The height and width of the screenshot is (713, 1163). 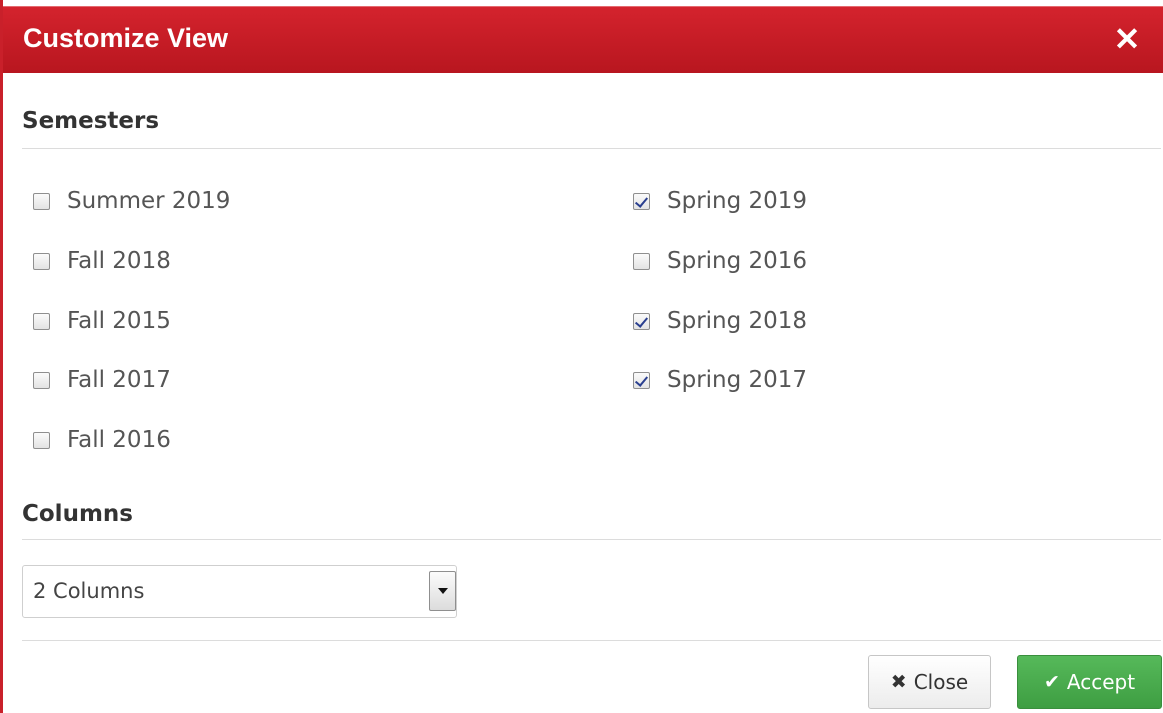 I want to click on semester-checkbox-spring-2017: Spring 2017, so click(x=720, y=380).